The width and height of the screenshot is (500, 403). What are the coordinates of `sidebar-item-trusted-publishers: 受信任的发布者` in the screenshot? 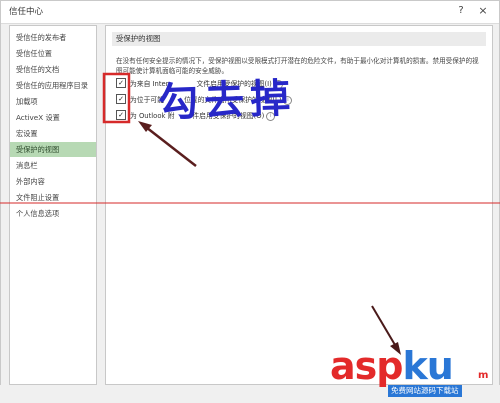 It's located at (53, 37).